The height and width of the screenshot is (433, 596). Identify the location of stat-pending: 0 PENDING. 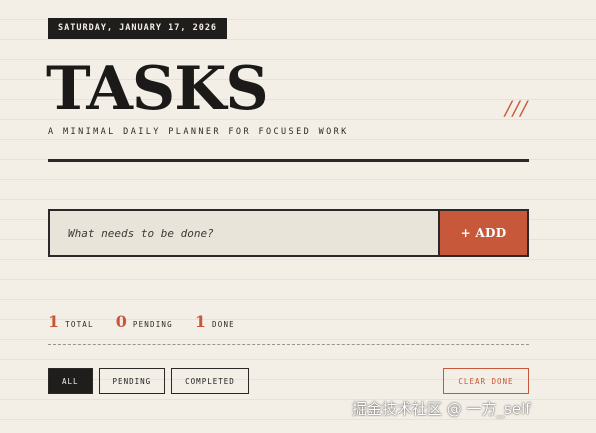
(144, 321).